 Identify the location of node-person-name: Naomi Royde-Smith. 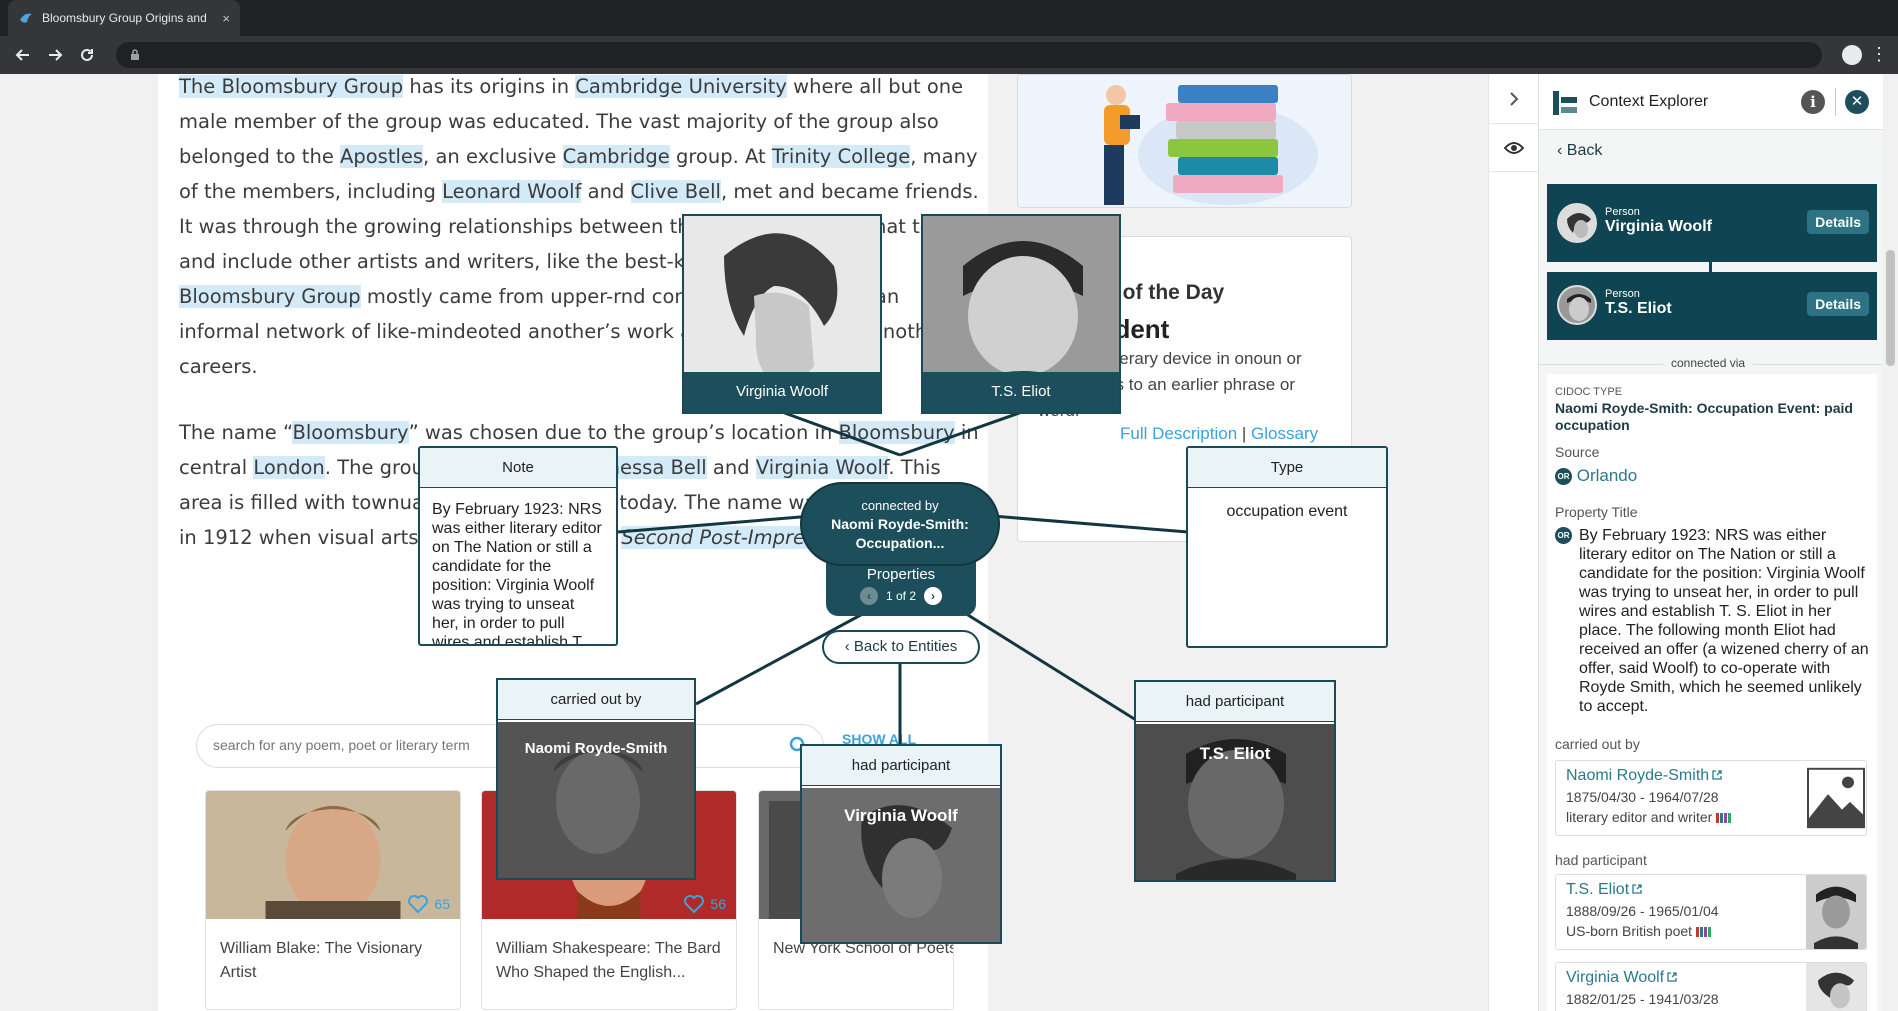
(596, 748).